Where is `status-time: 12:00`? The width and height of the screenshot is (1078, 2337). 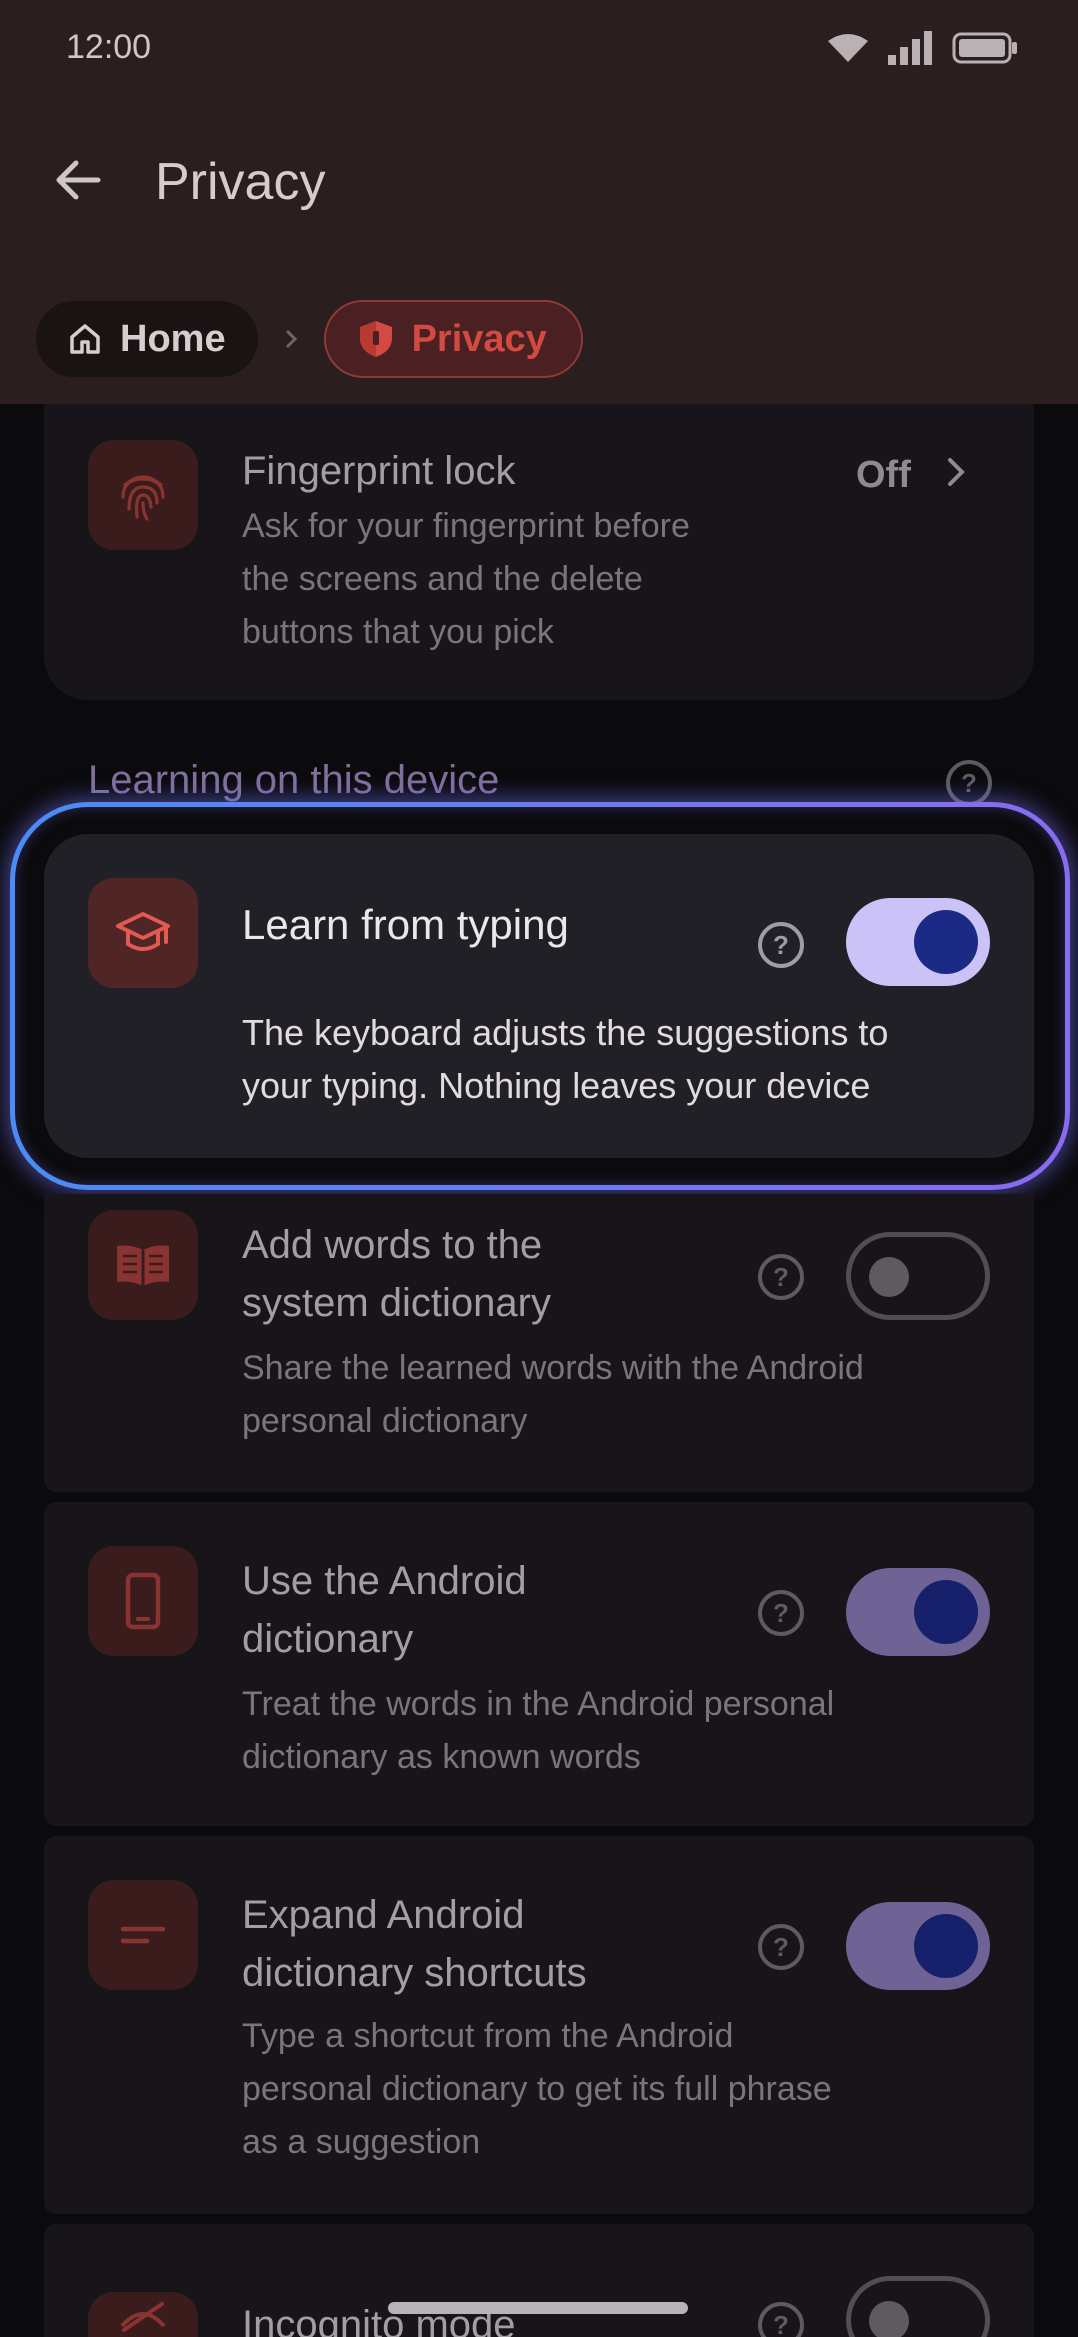
status-time: 12:00 is located at coordinates (109, 47).